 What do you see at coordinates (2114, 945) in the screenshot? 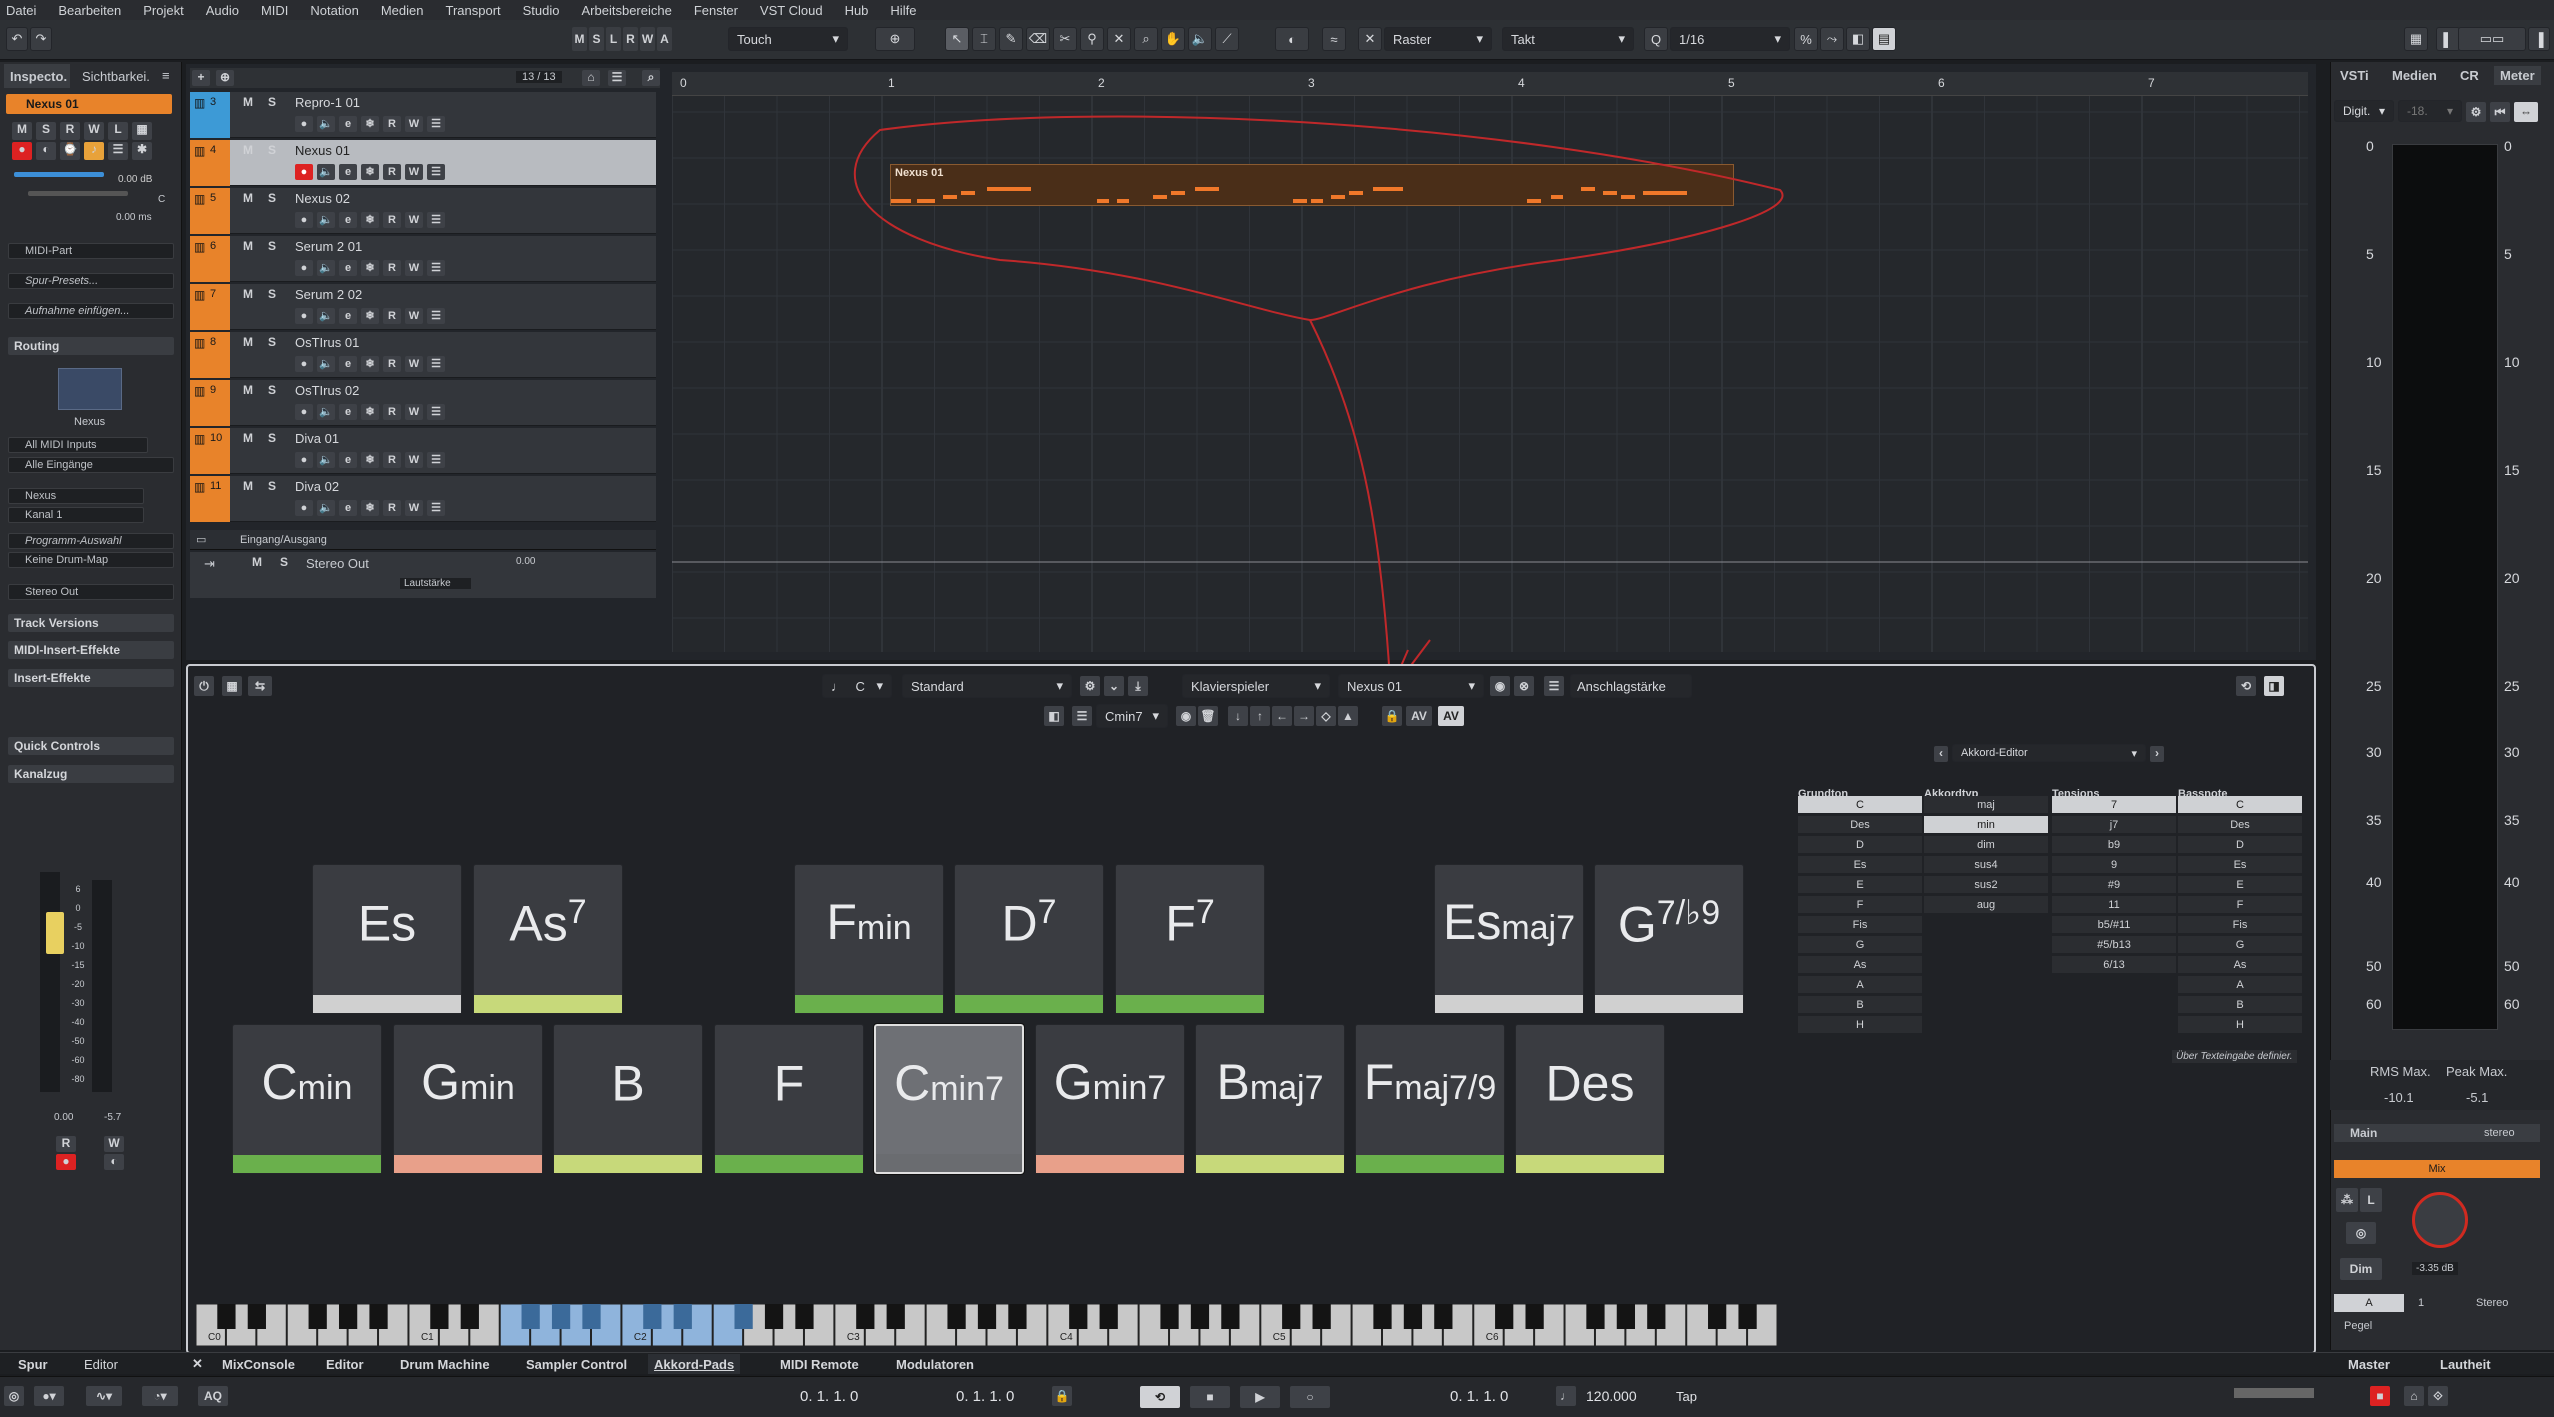
I see `chord-editor-tensions-option: #5/b13` at bounding box center [2114, 945].